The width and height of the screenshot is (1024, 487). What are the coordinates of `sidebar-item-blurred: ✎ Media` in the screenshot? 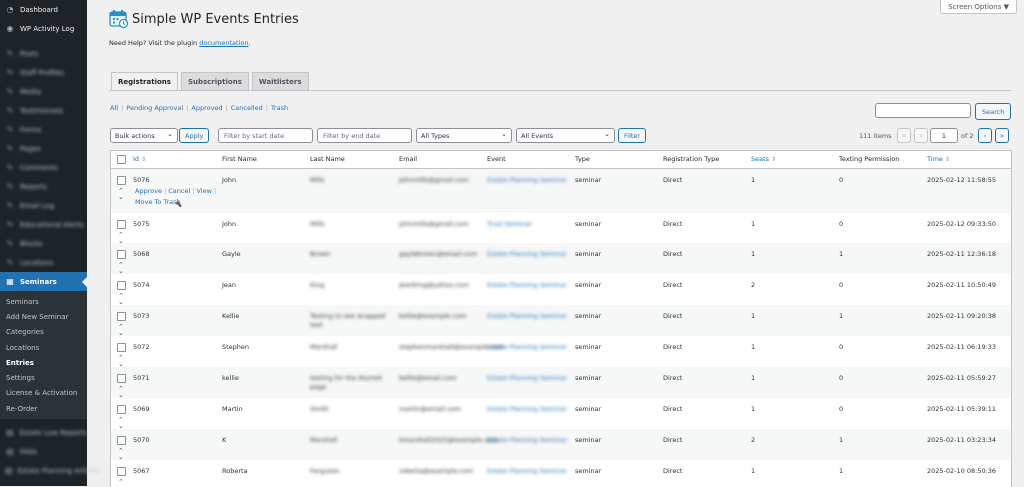 It's located at (43, 91).